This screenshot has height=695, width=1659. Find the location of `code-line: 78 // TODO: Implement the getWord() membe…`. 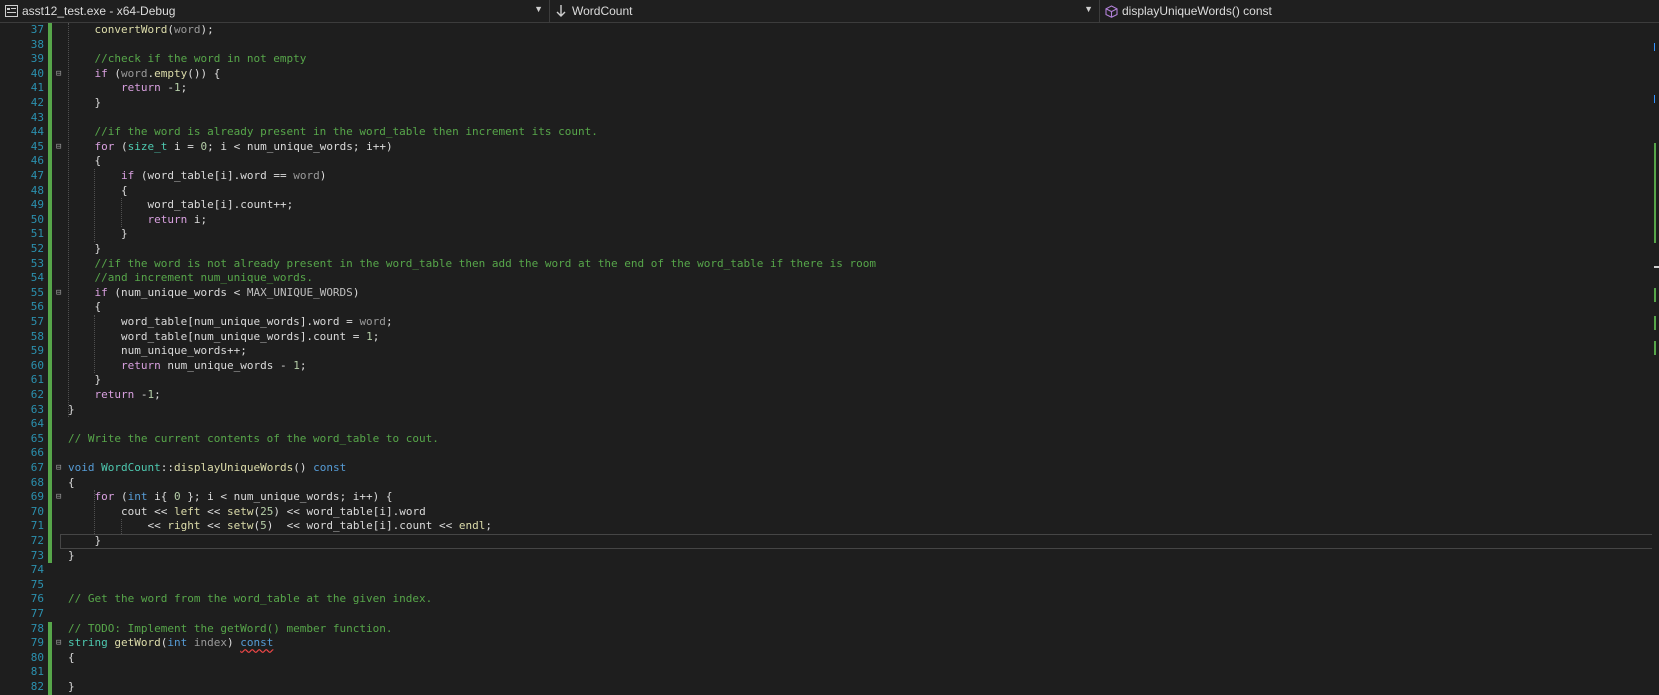

code-line: 78 // TODO: Implement the getWord() membe… is located at coordinates (820, 629).